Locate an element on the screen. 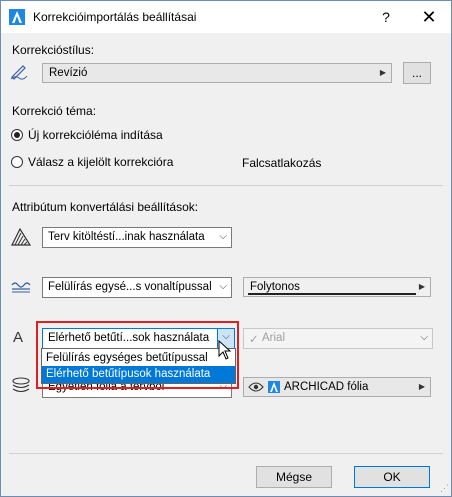 The width and height of the screenshot is (452, 497). line-select: Felülírás egysé...s vonaltípussal ⌵ is located at coordinates (137, 287).